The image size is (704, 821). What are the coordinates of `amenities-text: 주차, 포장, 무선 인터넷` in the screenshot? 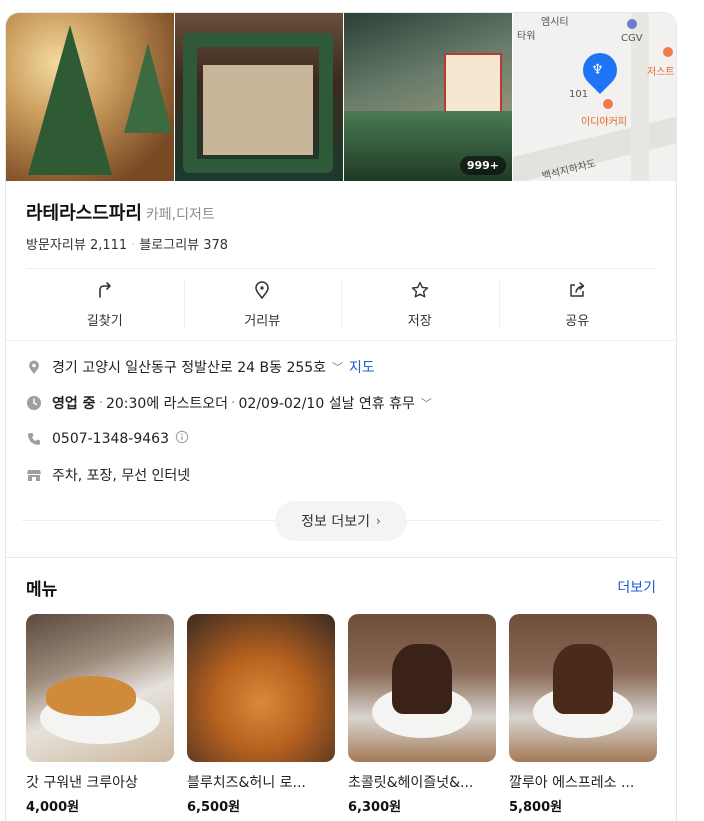 It's located at (121, 476).